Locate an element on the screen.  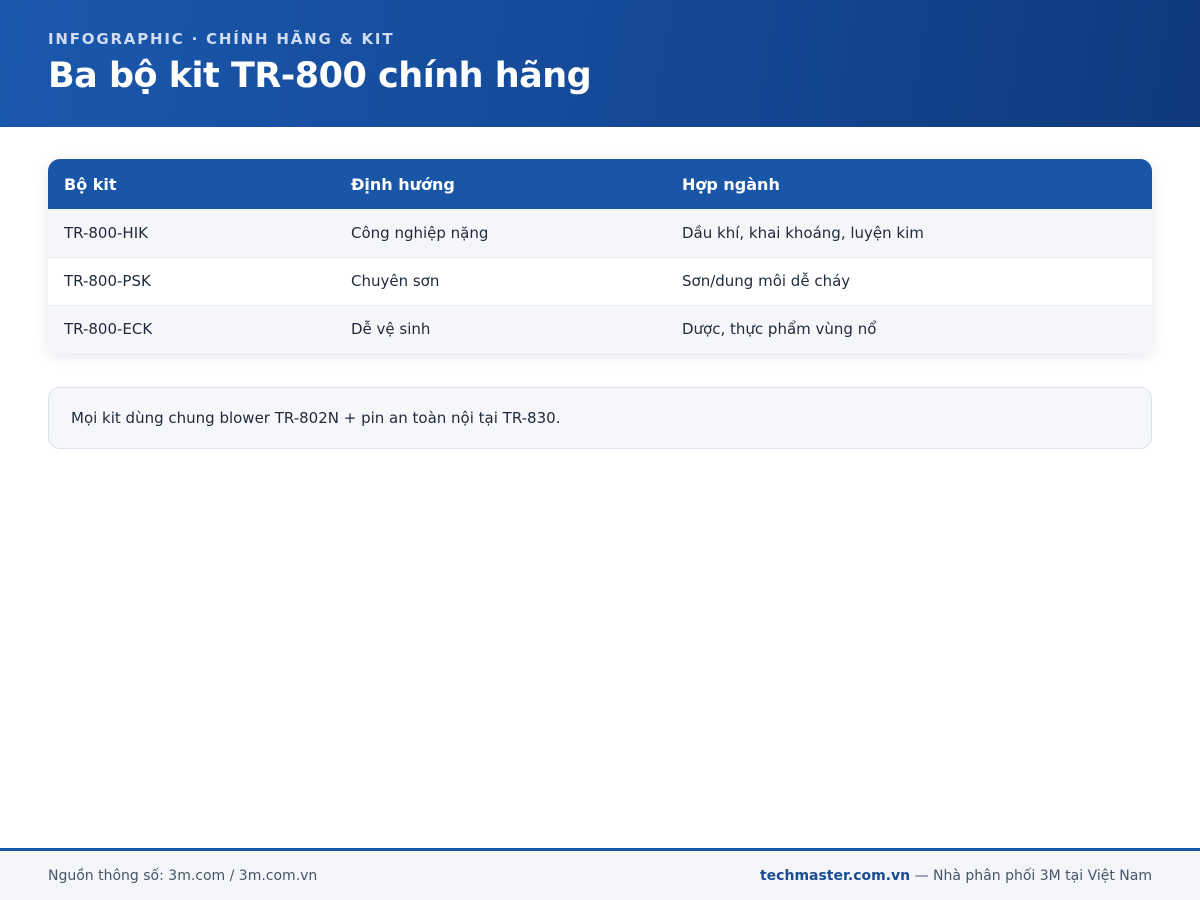
cell-orientation: Dễ vệ sinh is located at coordinates (500, 328).